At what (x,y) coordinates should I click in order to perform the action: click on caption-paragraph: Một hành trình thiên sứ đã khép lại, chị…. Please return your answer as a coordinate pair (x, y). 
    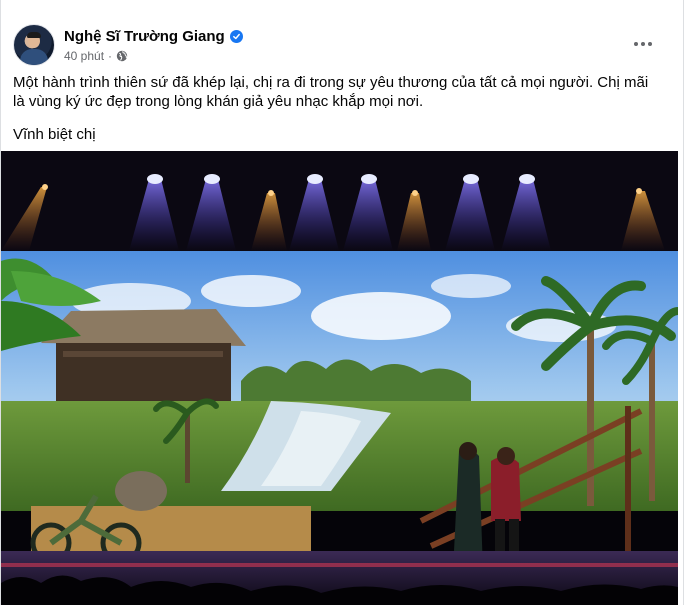
    Looking at the image, I should click on (331, 92).